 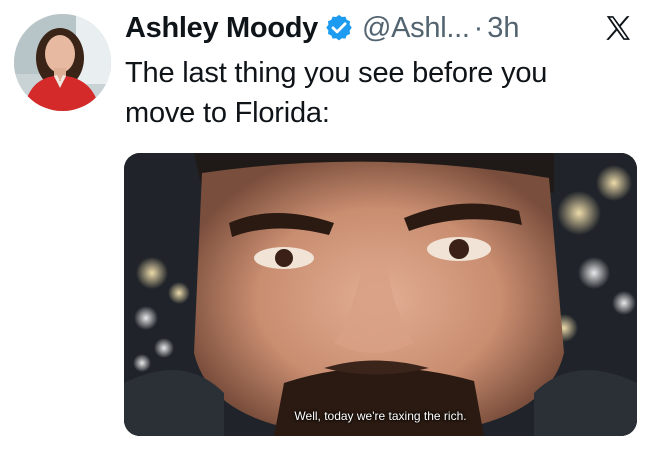 I want to click on tweet-text-line: move to Florida:, so click(x=227, y=113).